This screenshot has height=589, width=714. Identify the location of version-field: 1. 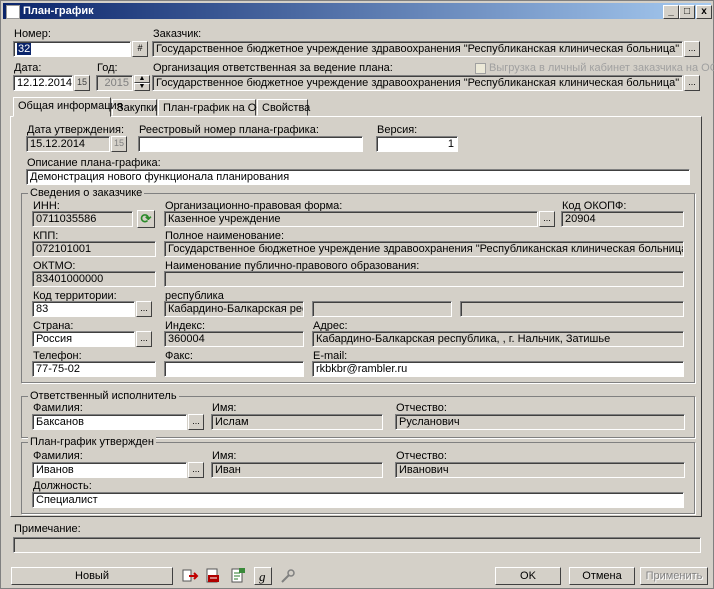
(417, 144).